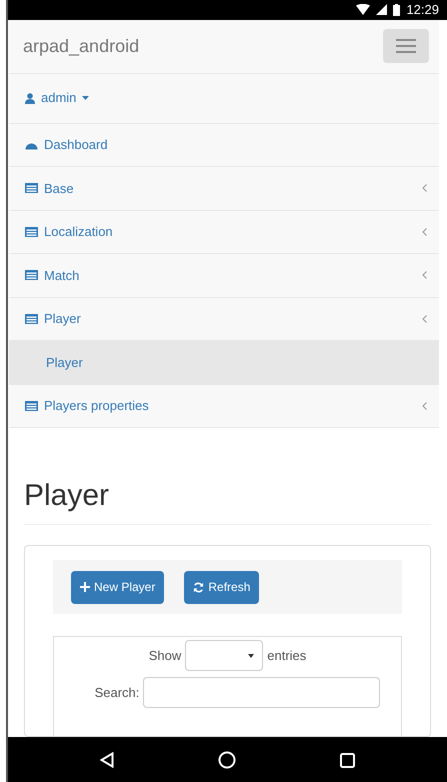 The image size is (447, 782). I want to click on sidebar-item: Dashboard, so click(224, 145).